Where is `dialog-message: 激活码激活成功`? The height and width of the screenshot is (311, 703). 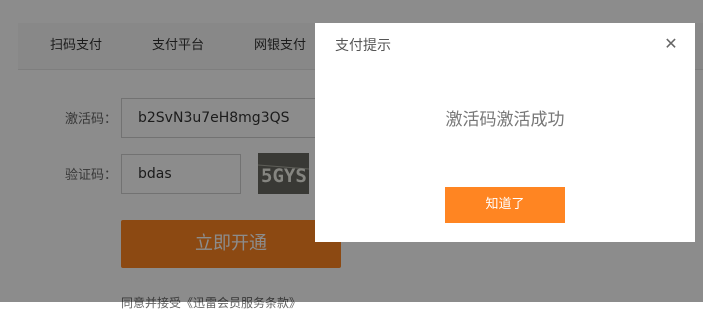 dialog-message: 激活码激活成功 is located at coordinates (505, 120).